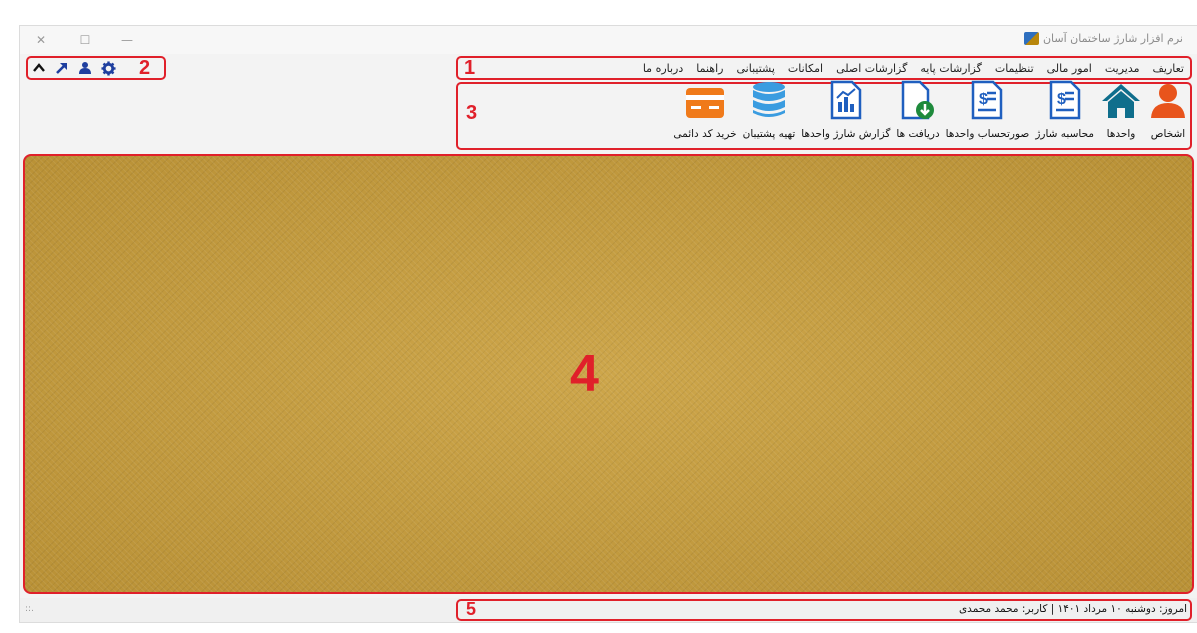 Image resolution: width=1197 pixels, height=633 pixels. I want to click on ribbon-label-charge-report: گزارش شارژ واحدها, so click(846, 134).